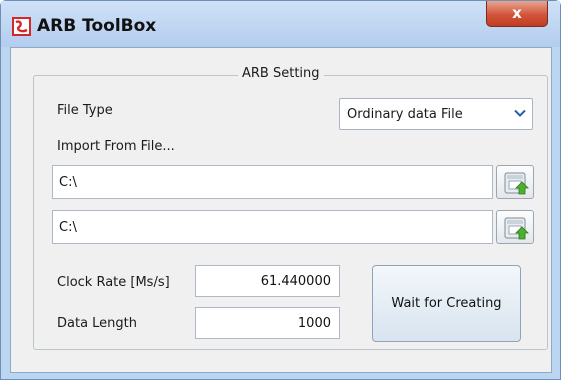 The width and height of the screenshot is (561, 380). What do you see at coordinates (113, 282) in the screenshot?
I see `clock-rate-label: Clock Rate [Ms/s]` at bounding box center [113, 282].